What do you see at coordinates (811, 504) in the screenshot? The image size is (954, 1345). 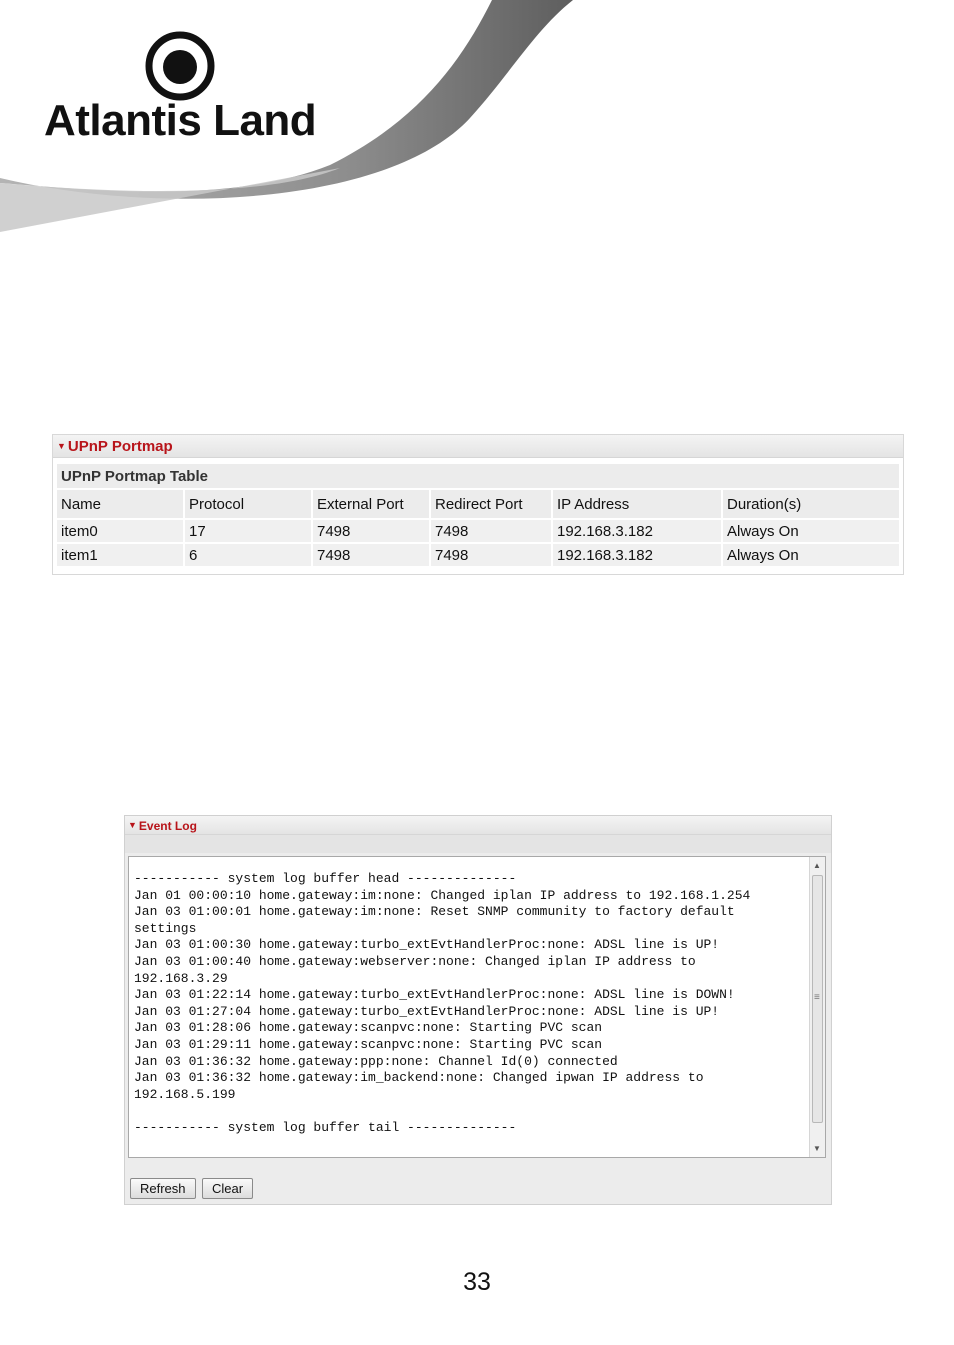 I see `column-header-duration: Duration(s)` at bounding box center [811, 504].